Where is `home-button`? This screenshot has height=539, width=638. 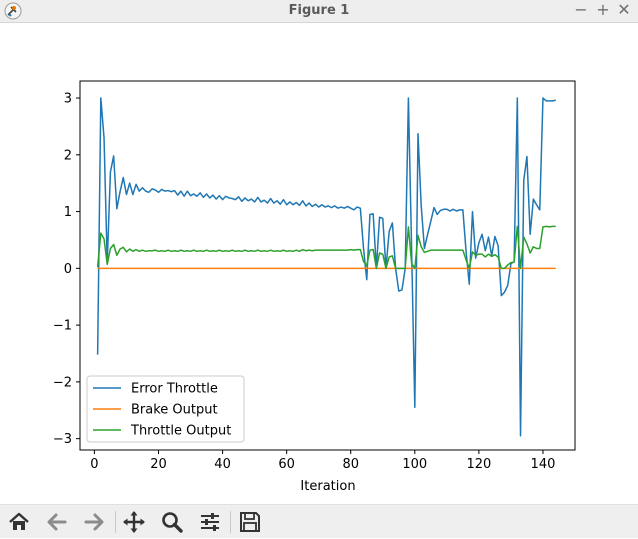
home-button is located at coordinates (19, 522).